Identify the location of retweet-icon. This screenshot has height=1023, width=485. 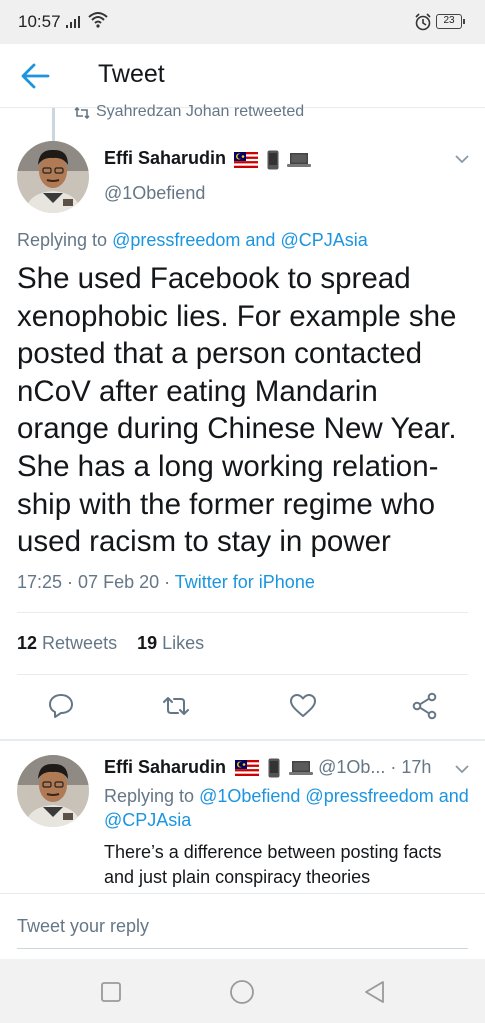
(176, 706).